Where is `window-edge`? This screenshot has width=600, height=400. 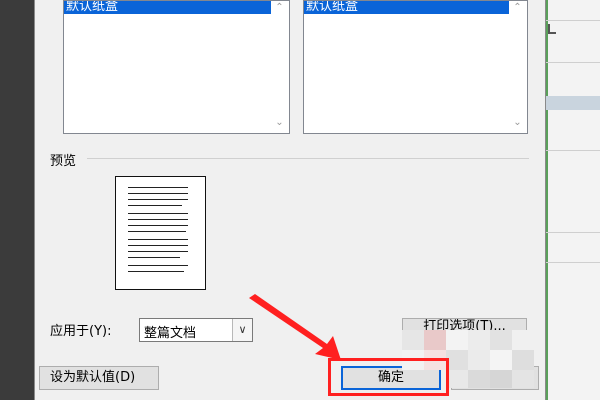 window-edge is located at coordinates (547, 200).